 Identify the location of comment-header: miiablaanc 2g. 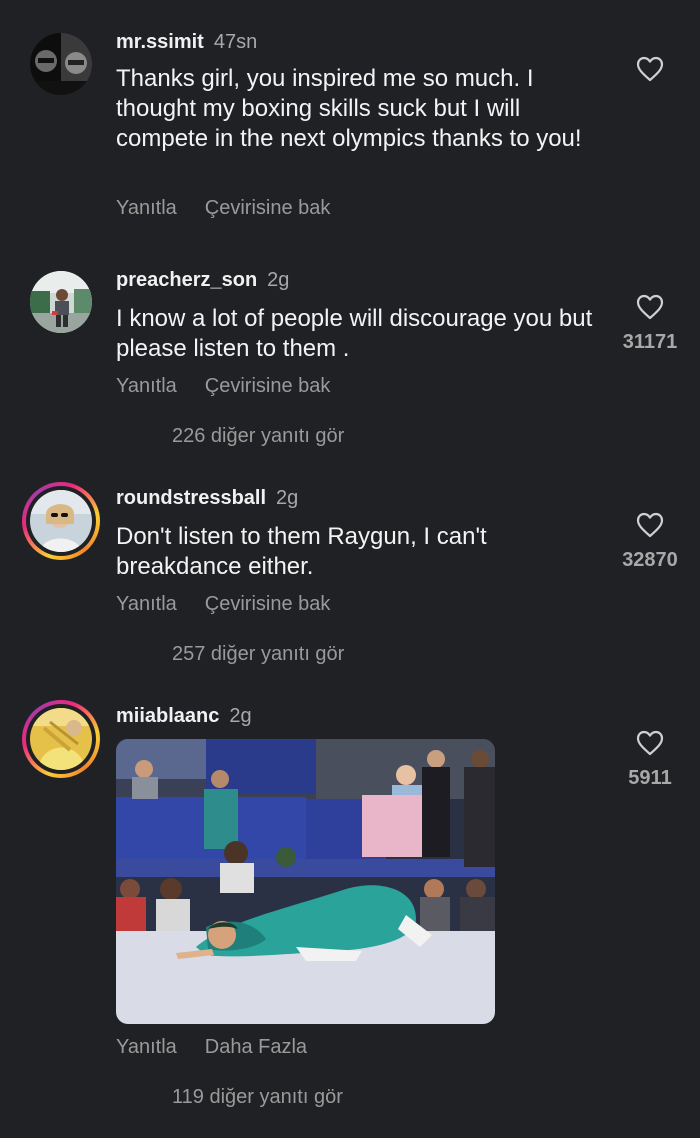
(184, 716).